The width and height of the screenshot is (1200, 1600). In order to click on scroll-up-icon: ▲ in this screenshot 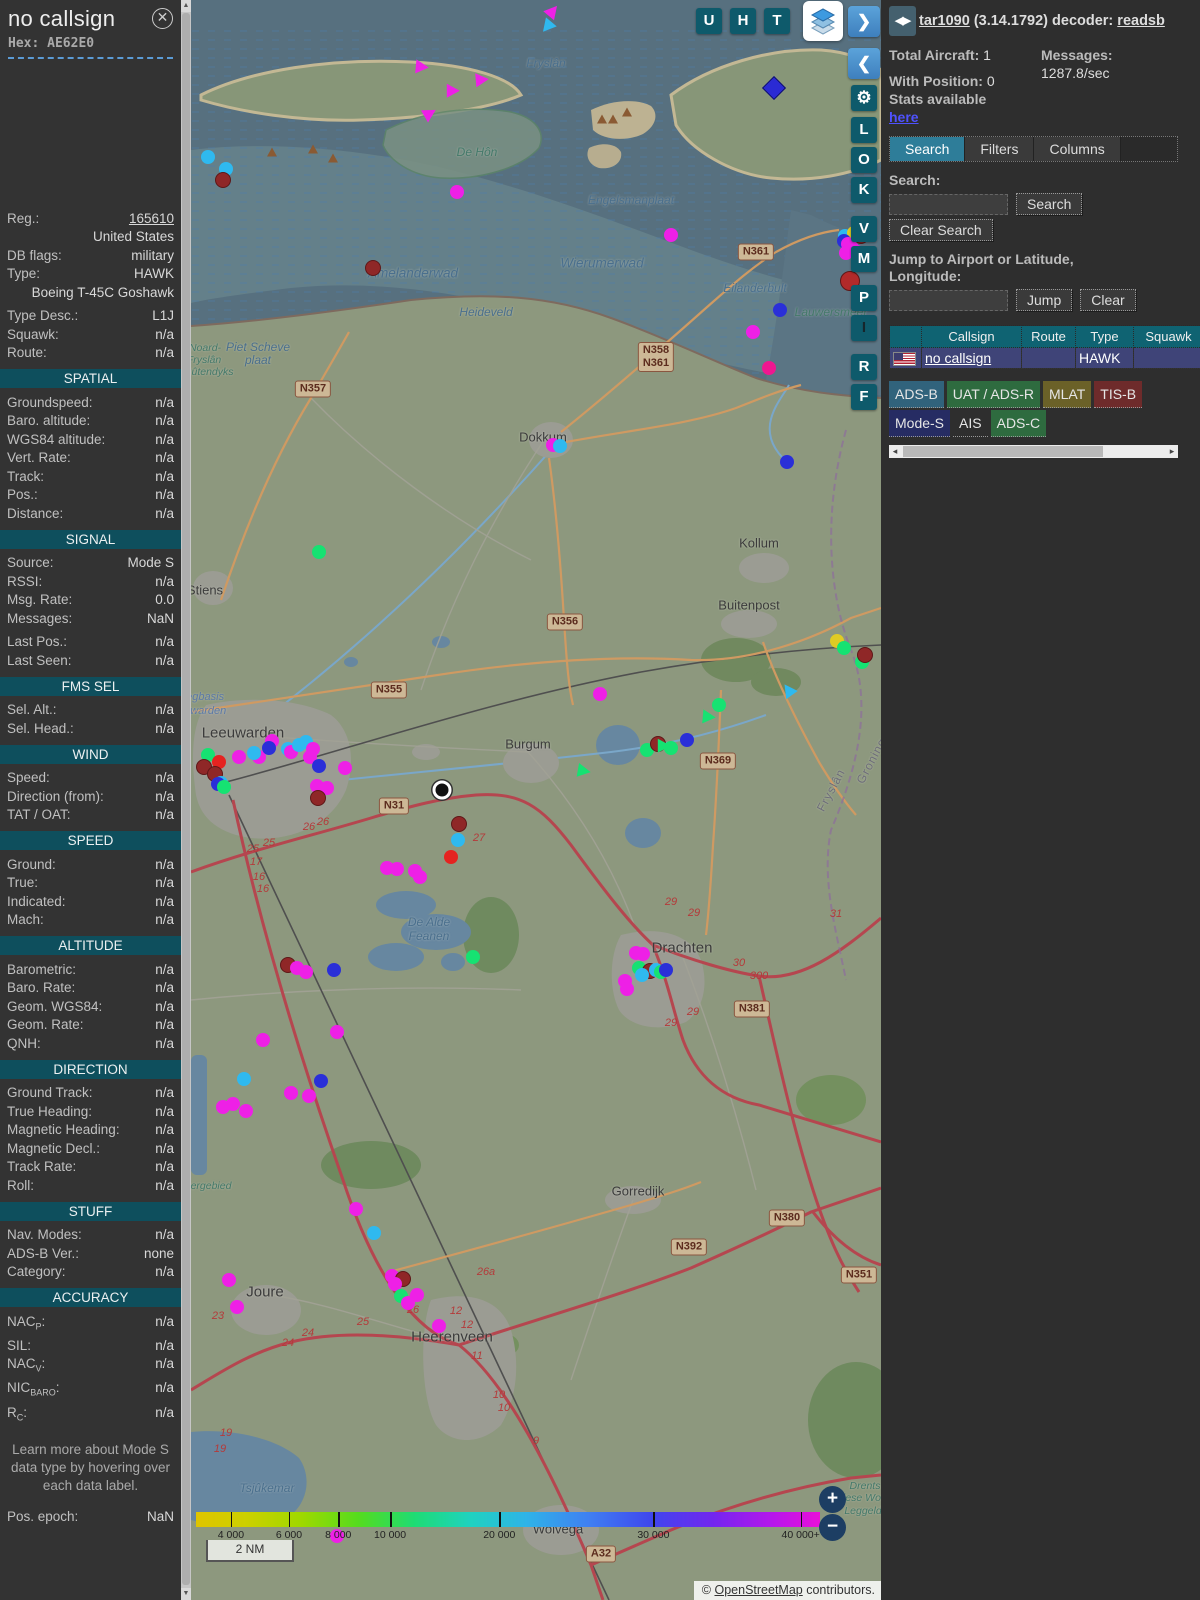, I will do `click(186, 6)`.